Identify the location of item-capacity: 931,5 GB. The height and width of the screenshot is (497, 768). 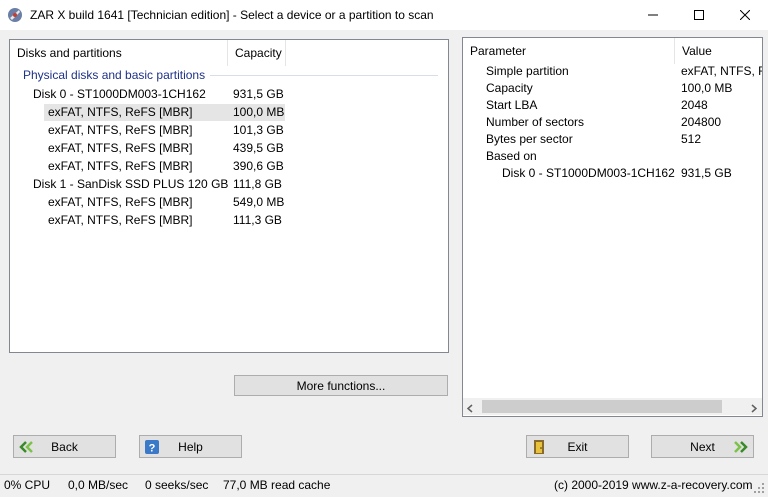
(258, 94).